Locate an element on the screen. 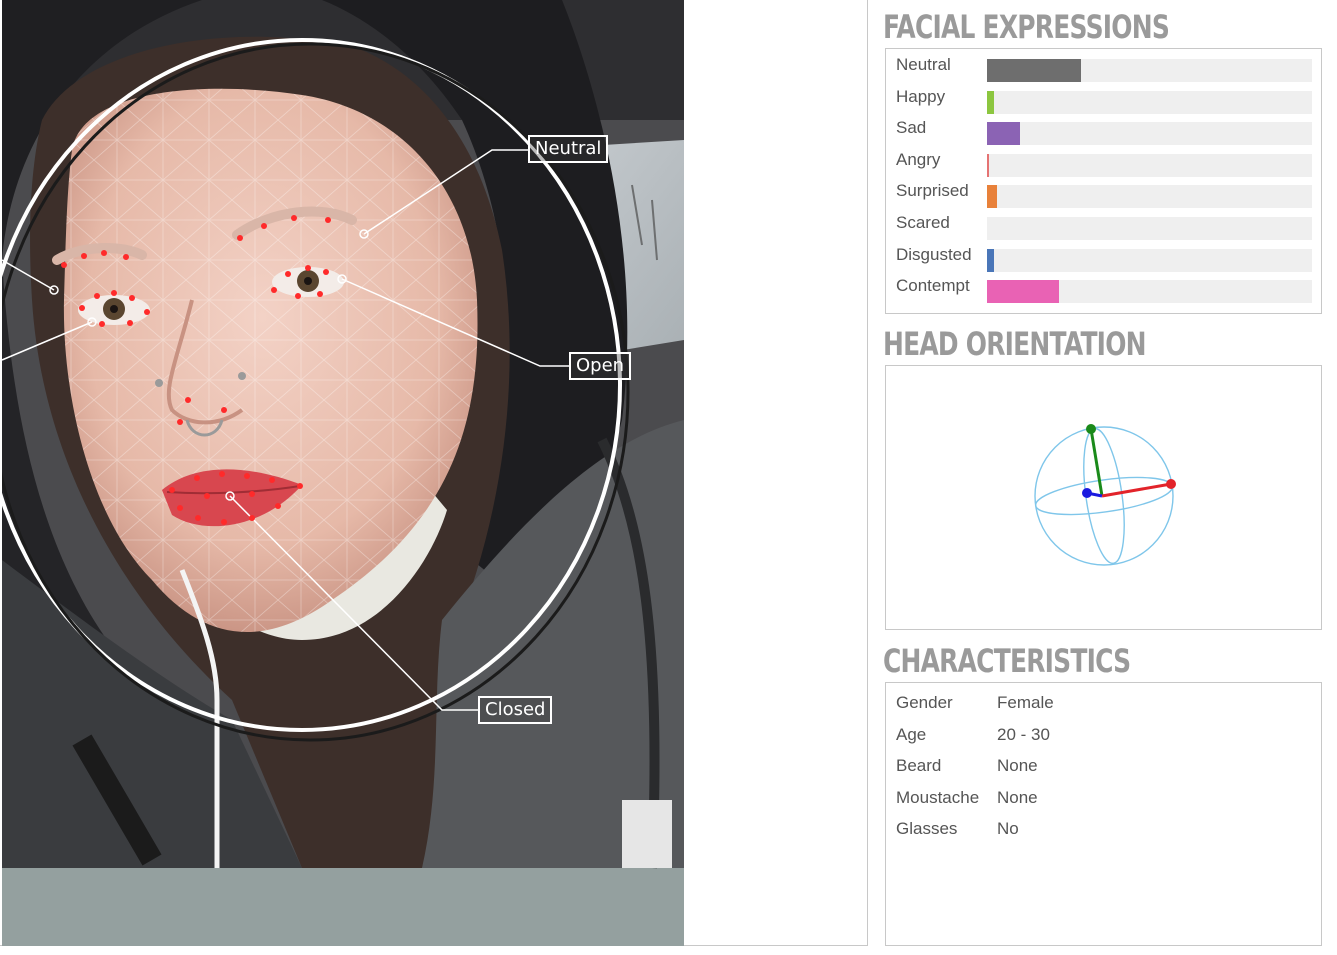 Image resolution: width=1337 pixels, height=955 pixels. expression-row-angry: Angry is located at coordinates (1103, 161).